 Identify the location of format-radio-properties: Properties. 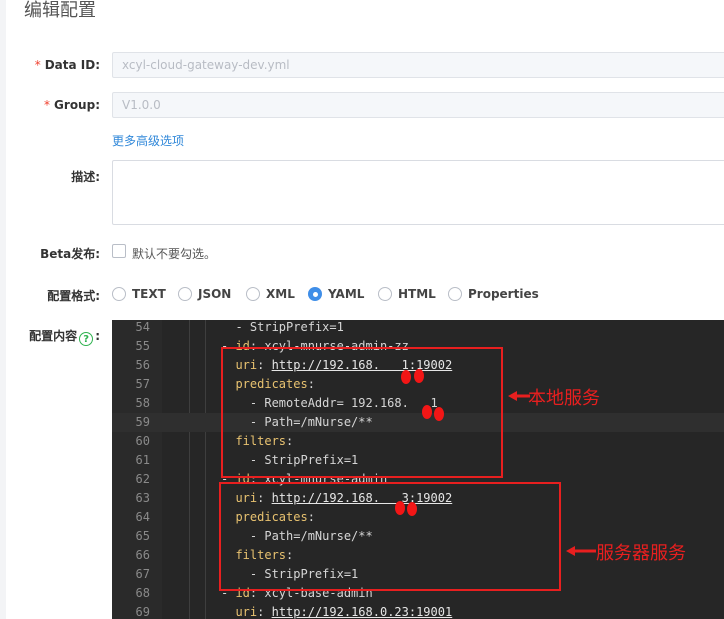
(493, 294).